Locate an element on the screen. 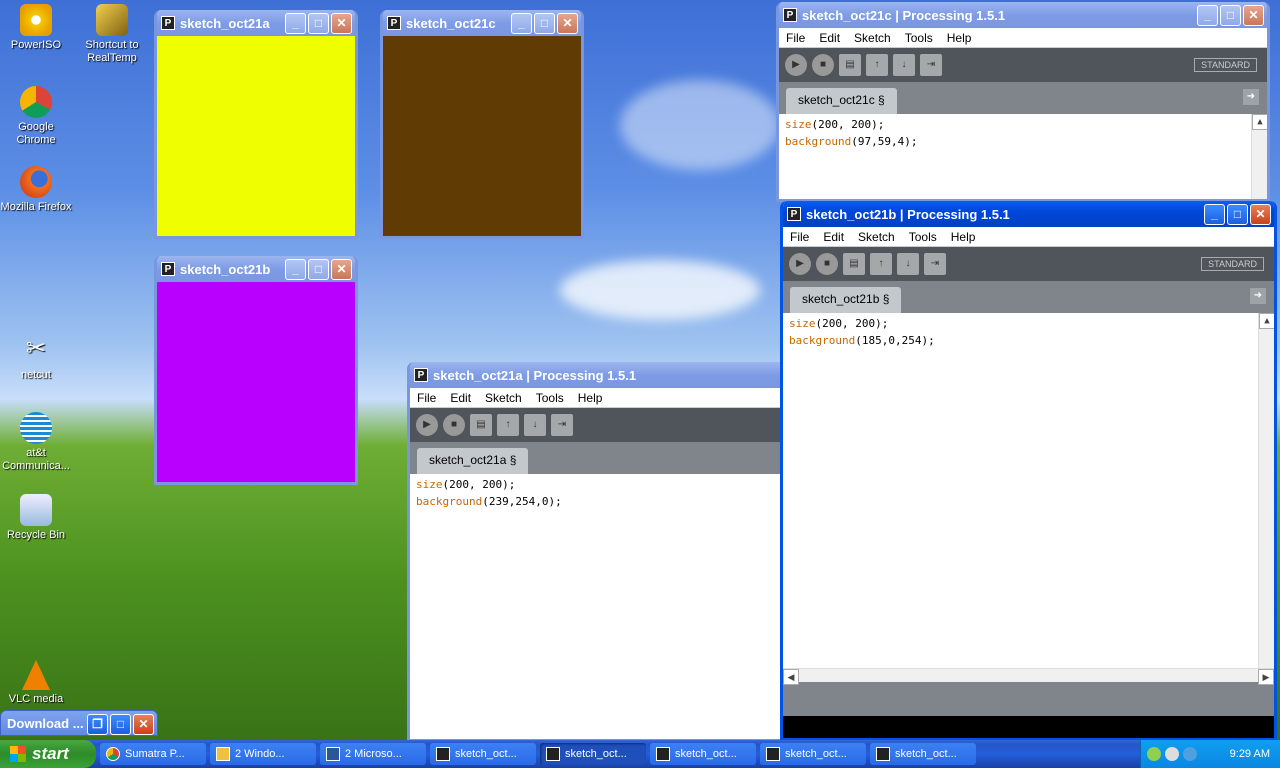 This screenshot has width=1280, height=768. title-bar: Psketch_oct21c _ □ ✕ is located at coordinates (482, 23).